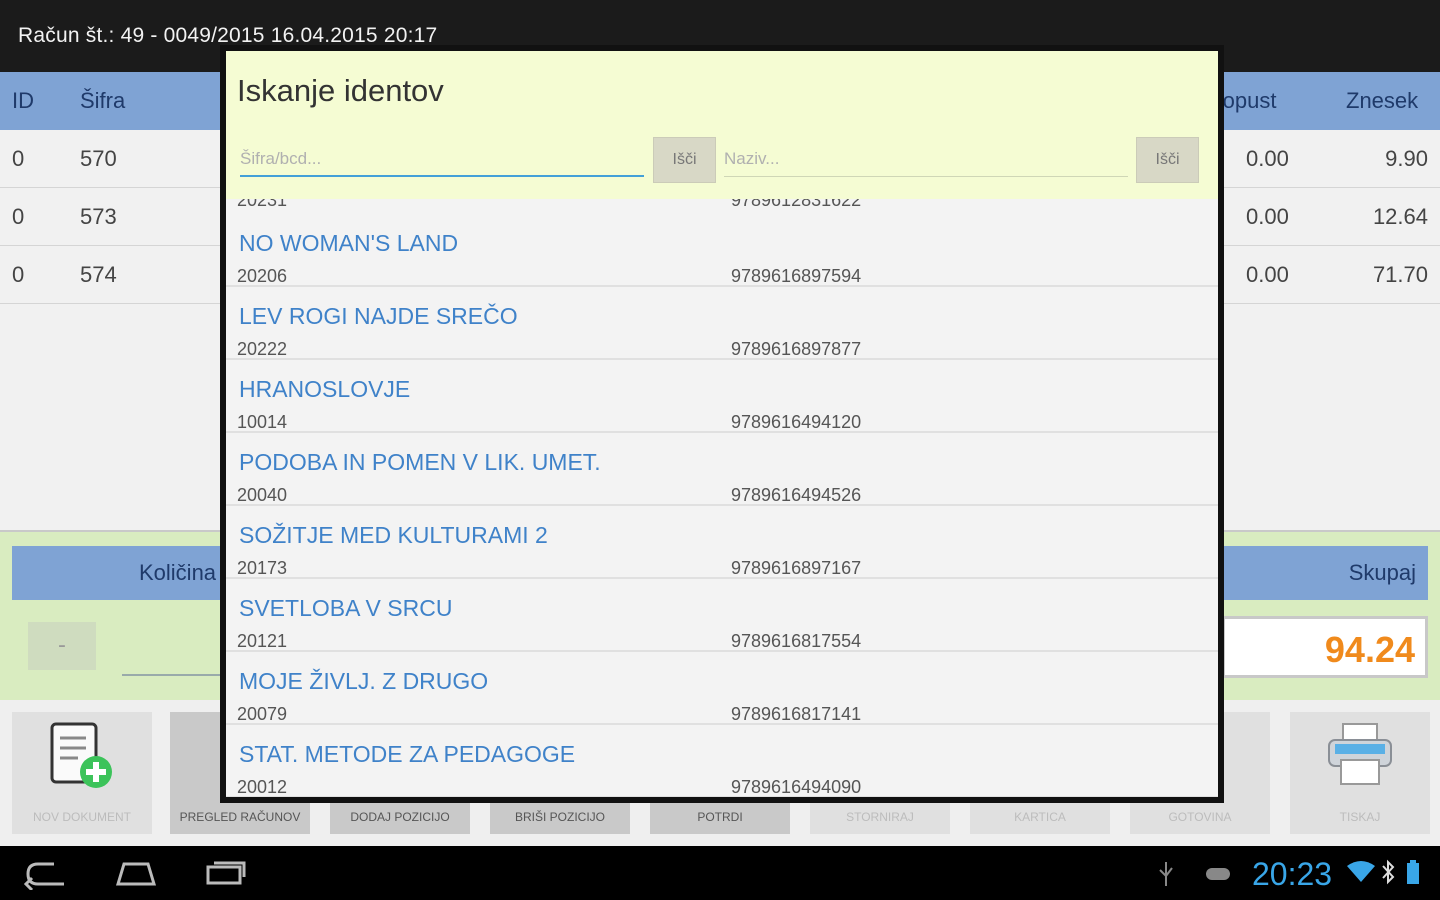 The height and width of the screenshot is (900, 1440). What do you see at coordinates (98, 274) in the screenshot?
I see `cell-sifra: 574` at bounding box center [98, 274].